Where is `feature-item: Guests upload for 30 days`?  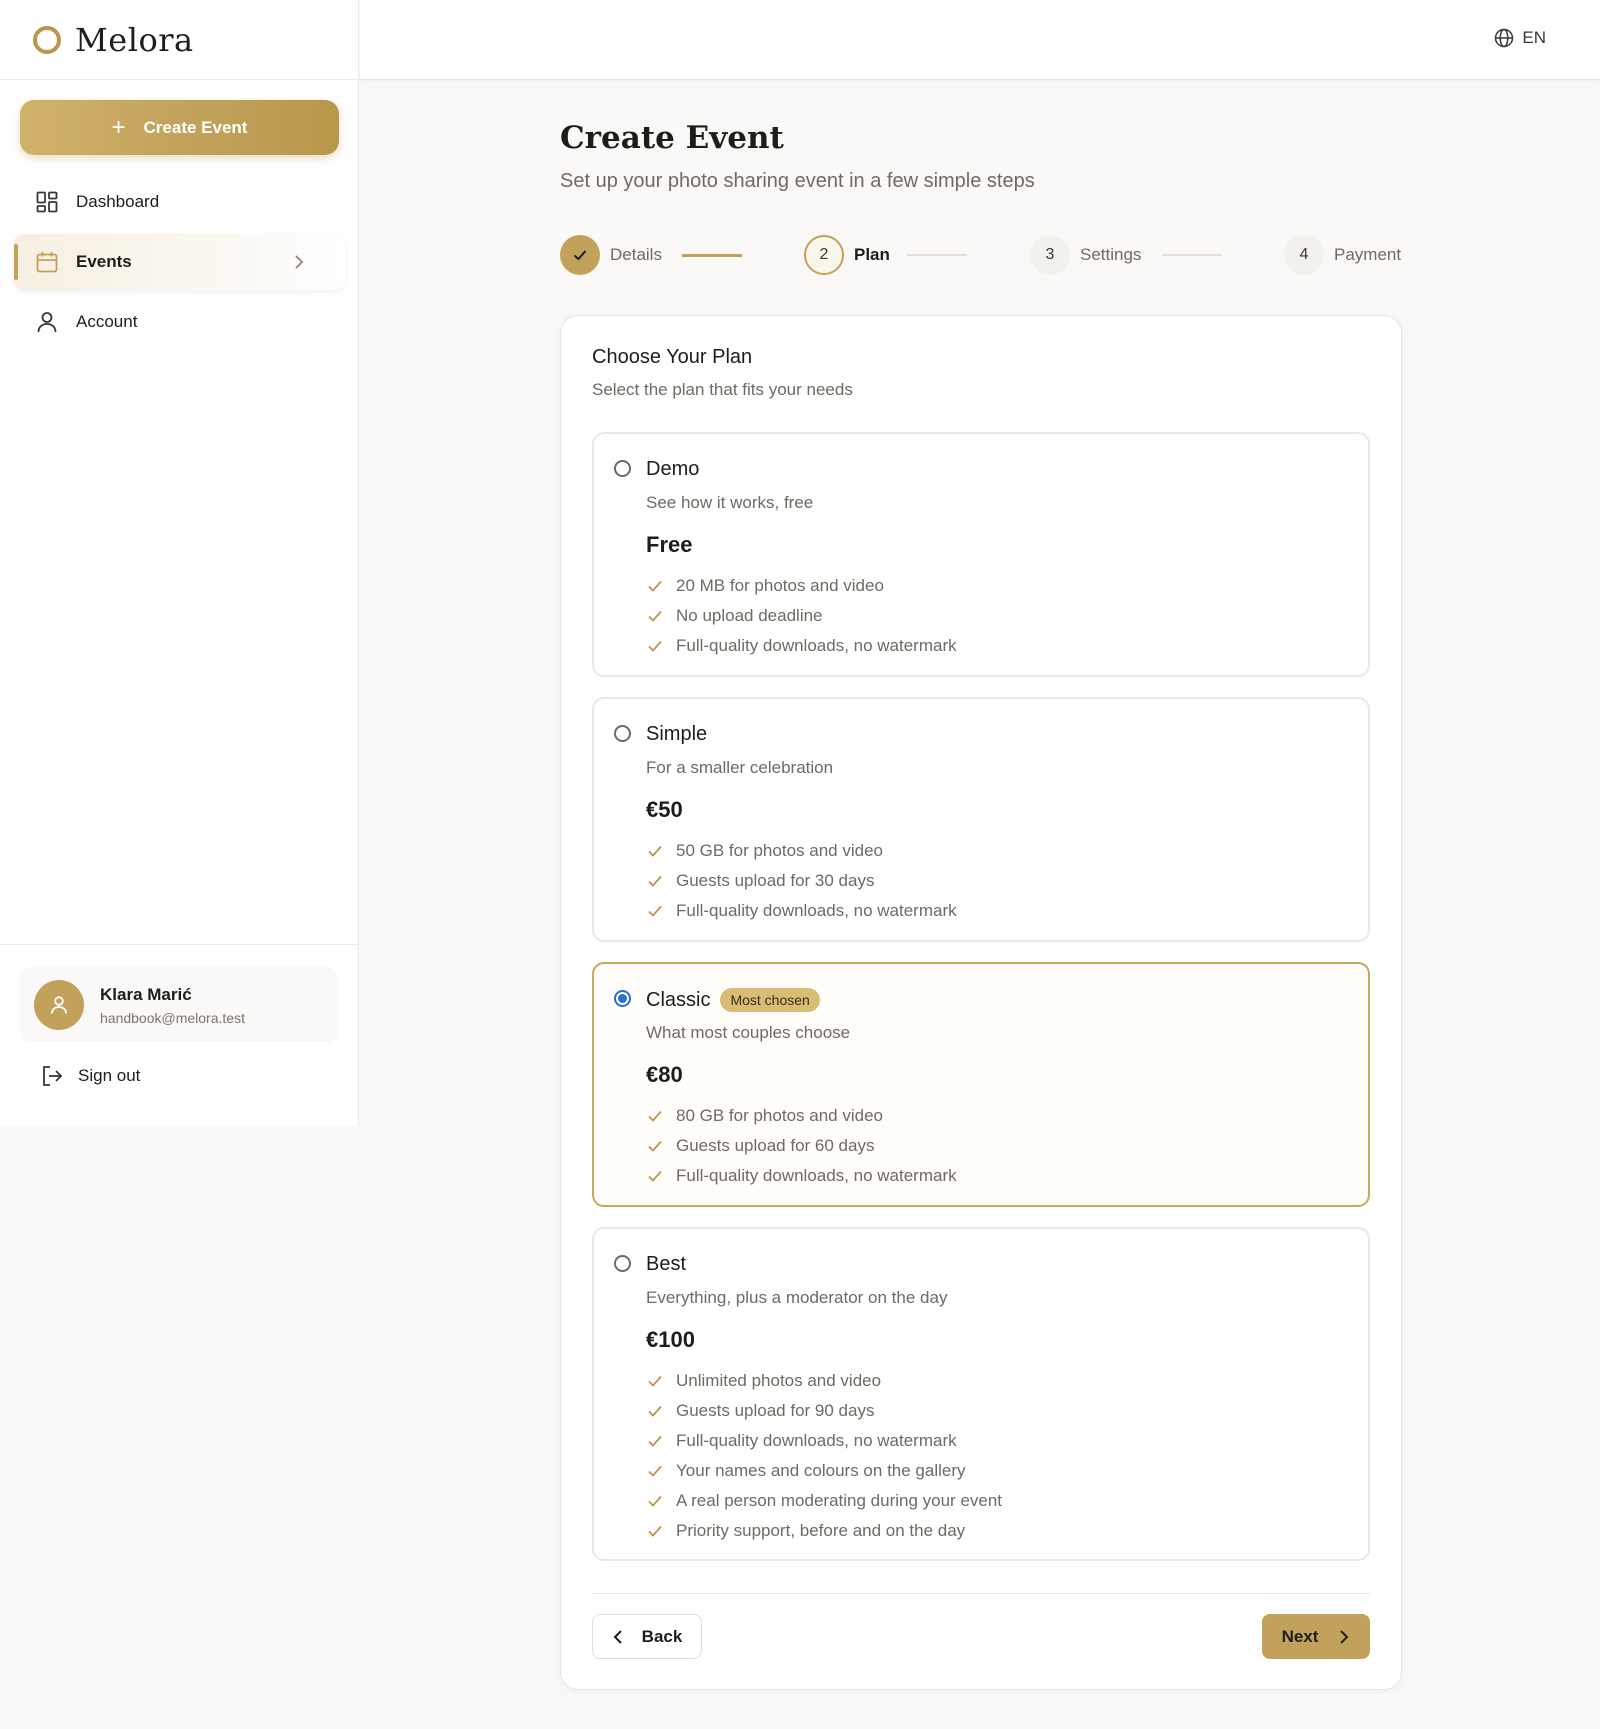 feature-item: Guests upload for 30 days is located at coordinates (801, 881).